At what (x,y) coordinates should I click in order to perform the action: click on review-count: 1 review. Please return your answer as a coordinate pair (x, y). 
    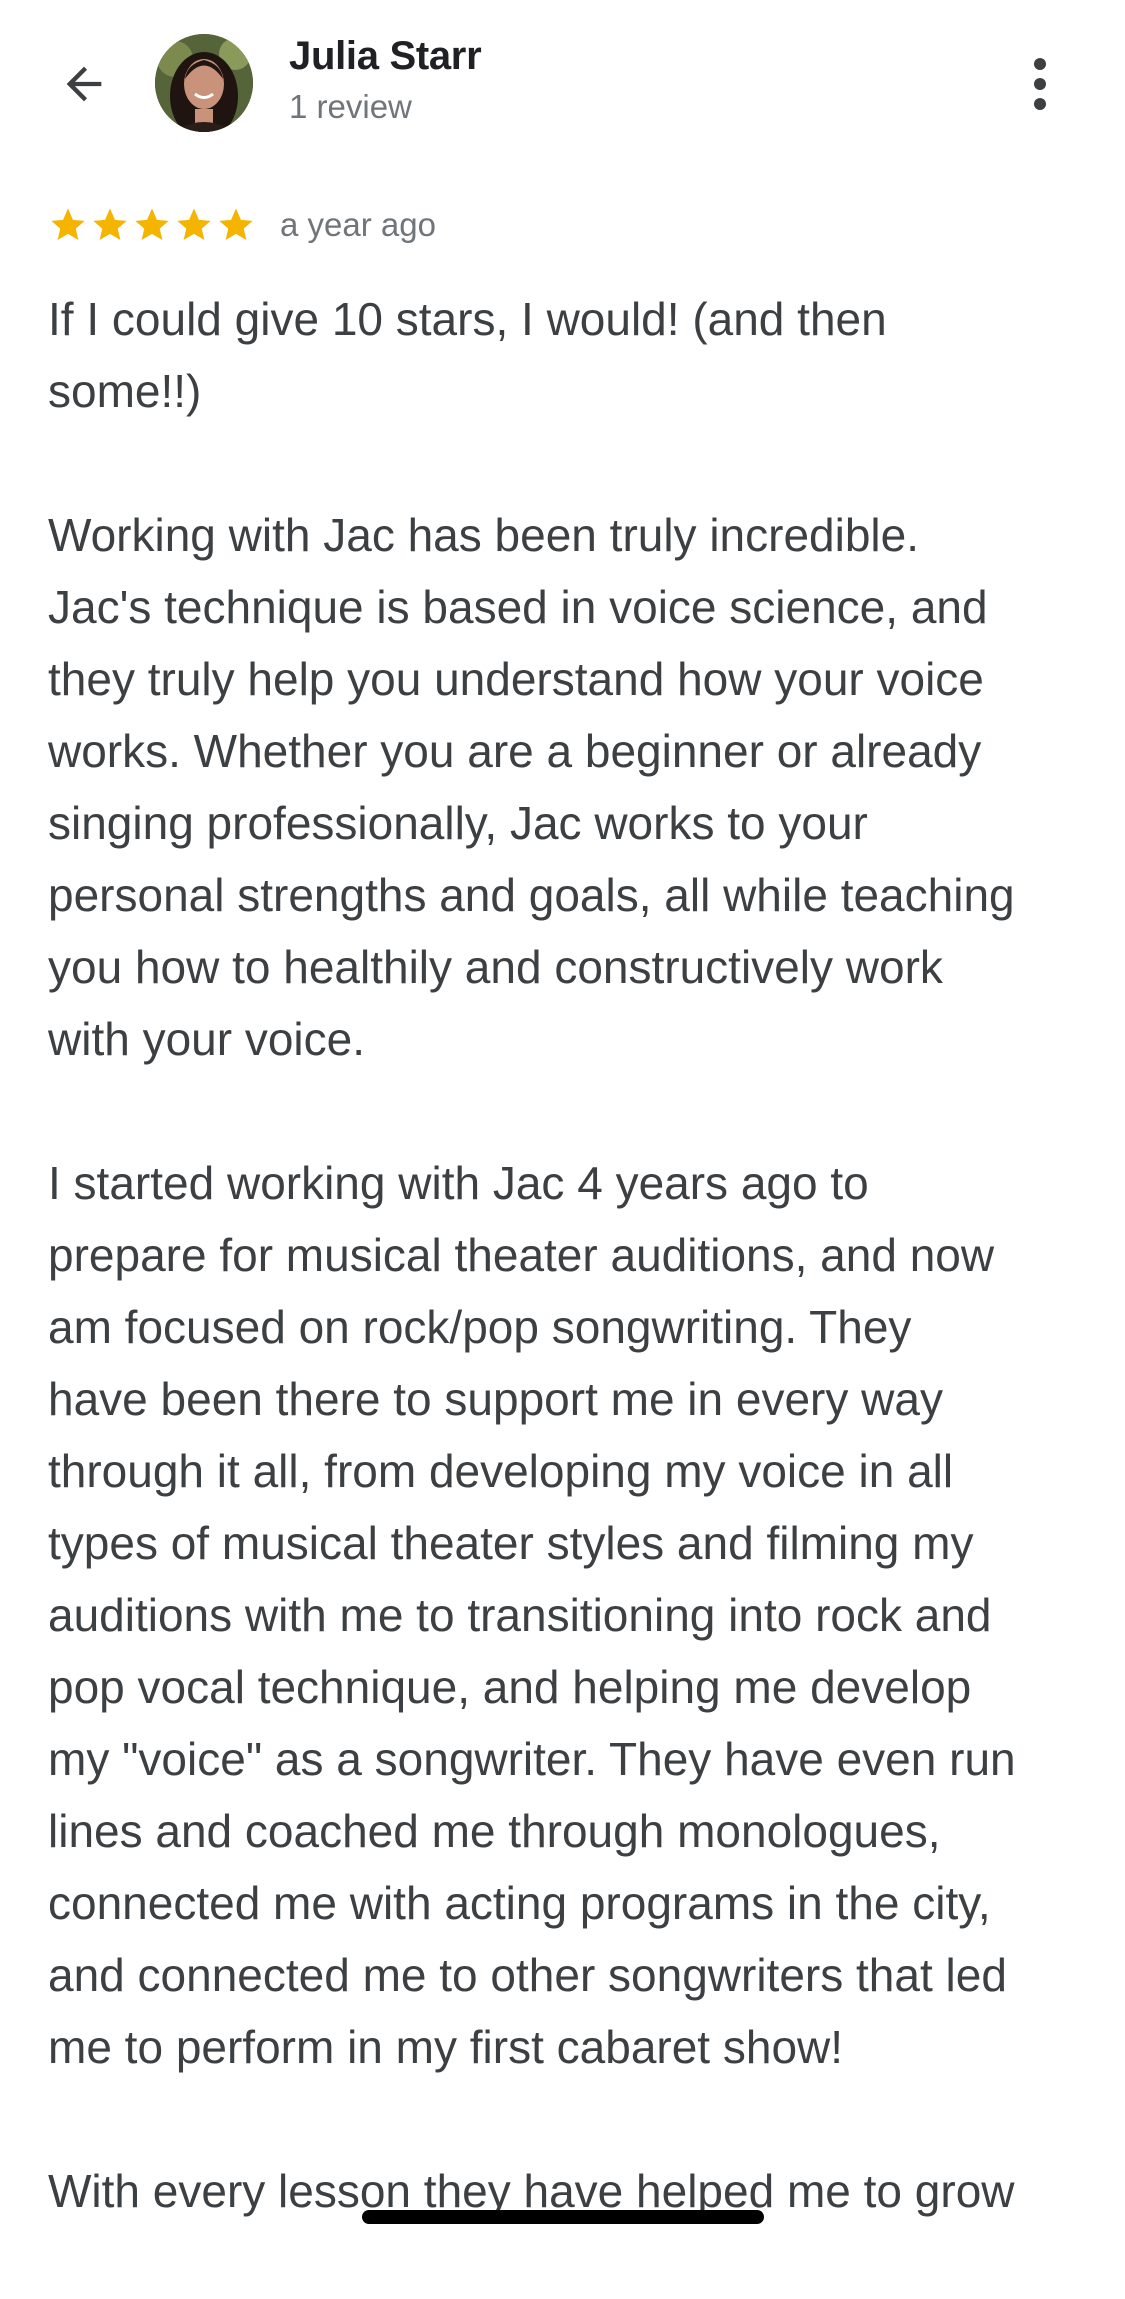
    Looking at the image, I should click on (350, 106).